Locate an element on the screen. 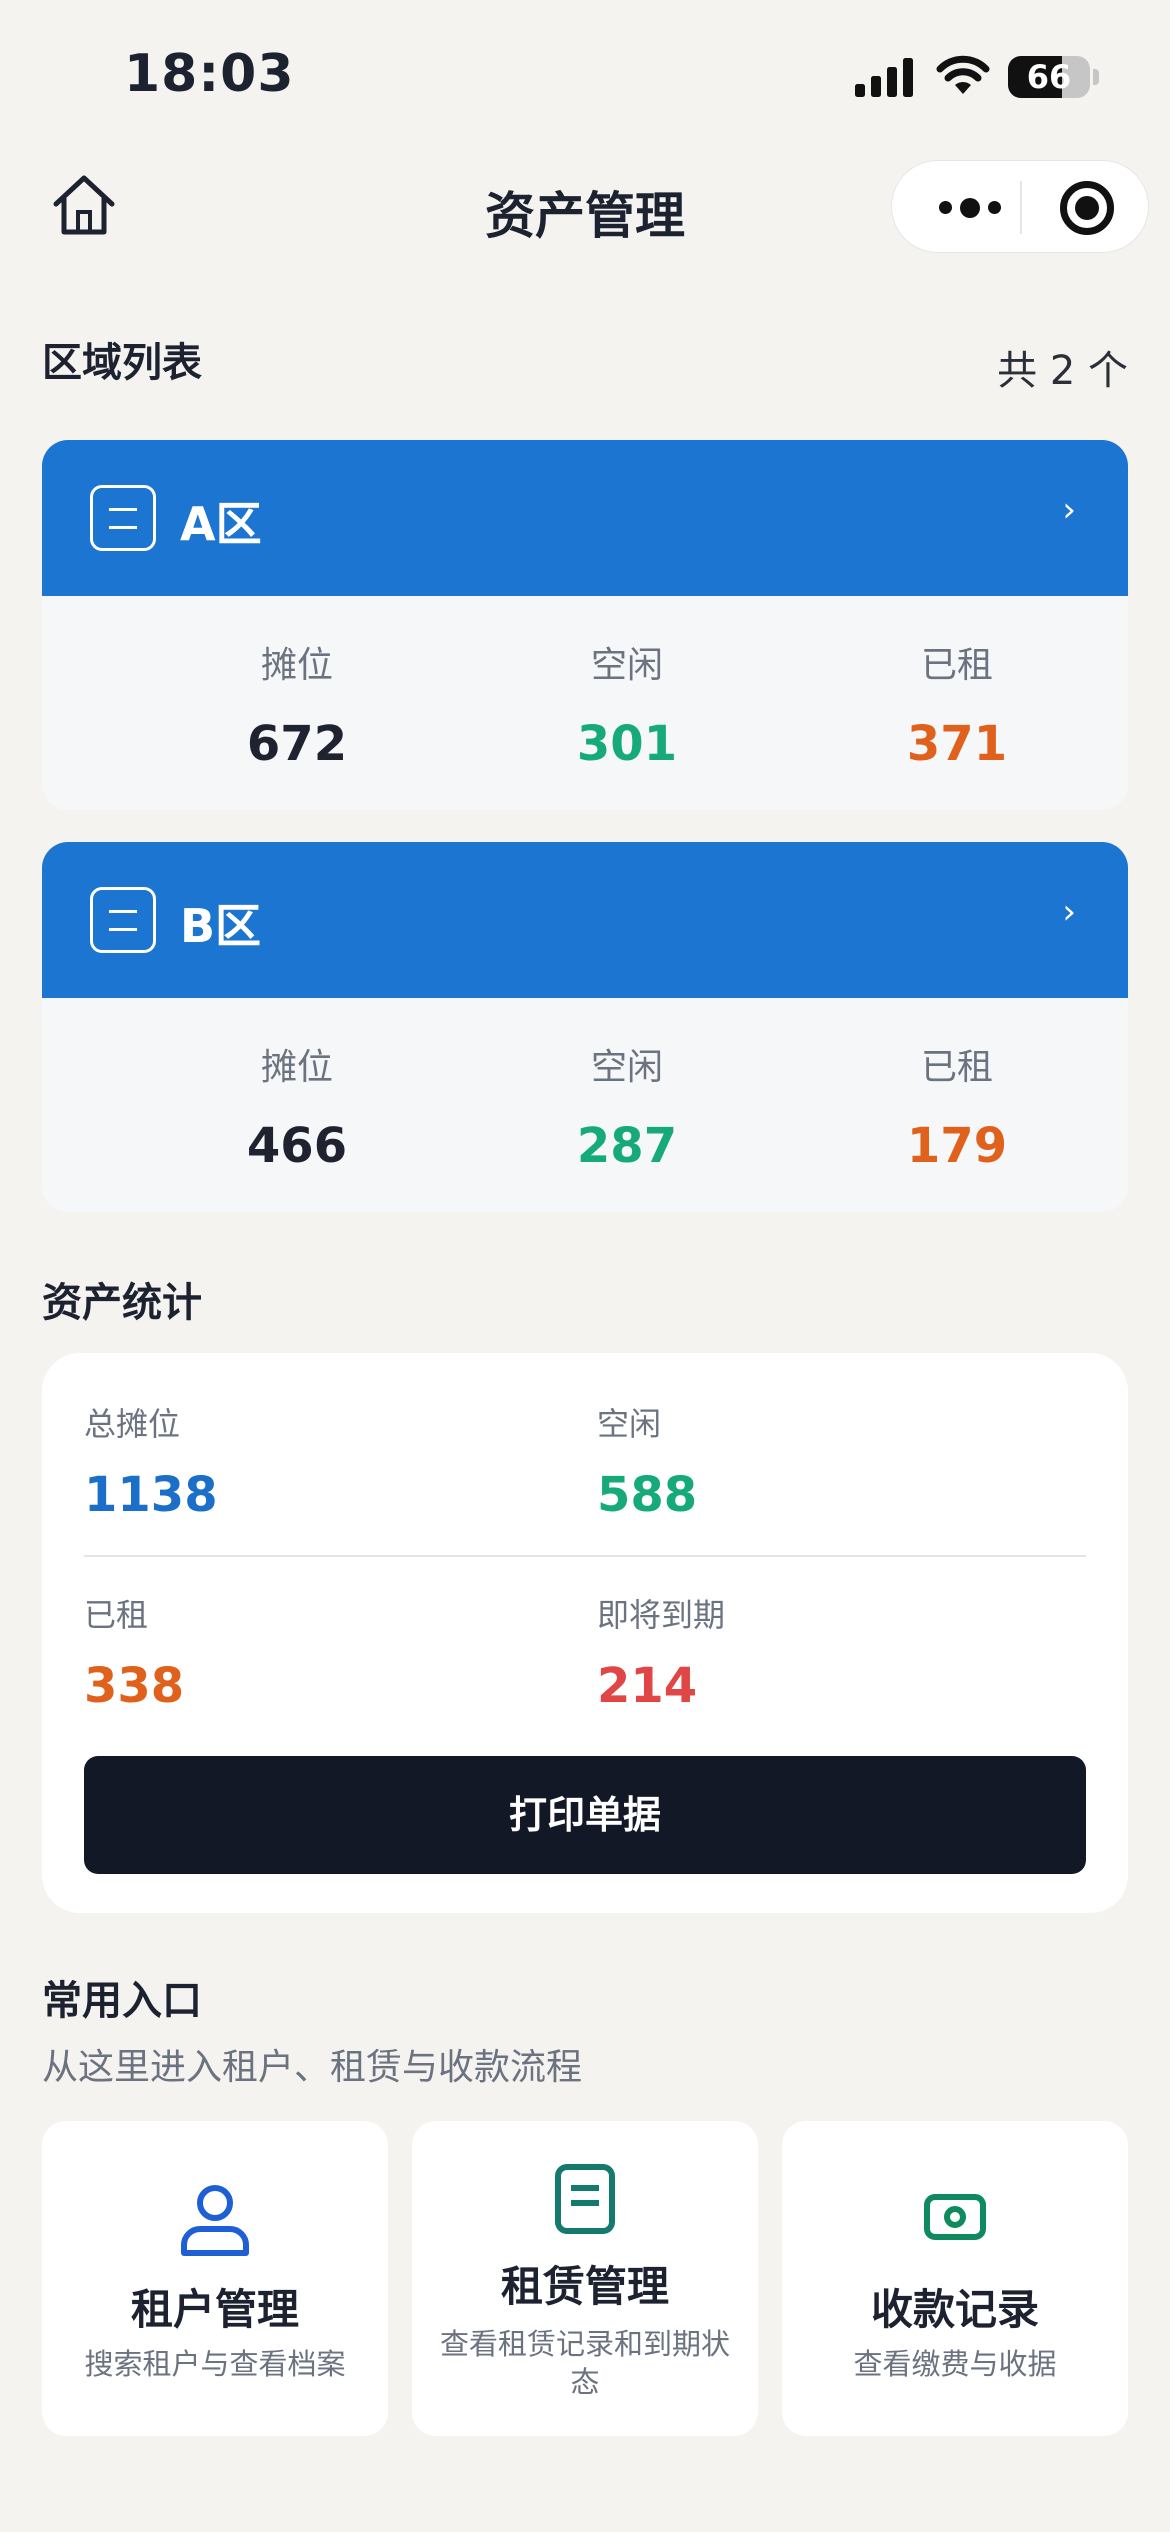  battery-tip is located at coordinates (1096, 77).